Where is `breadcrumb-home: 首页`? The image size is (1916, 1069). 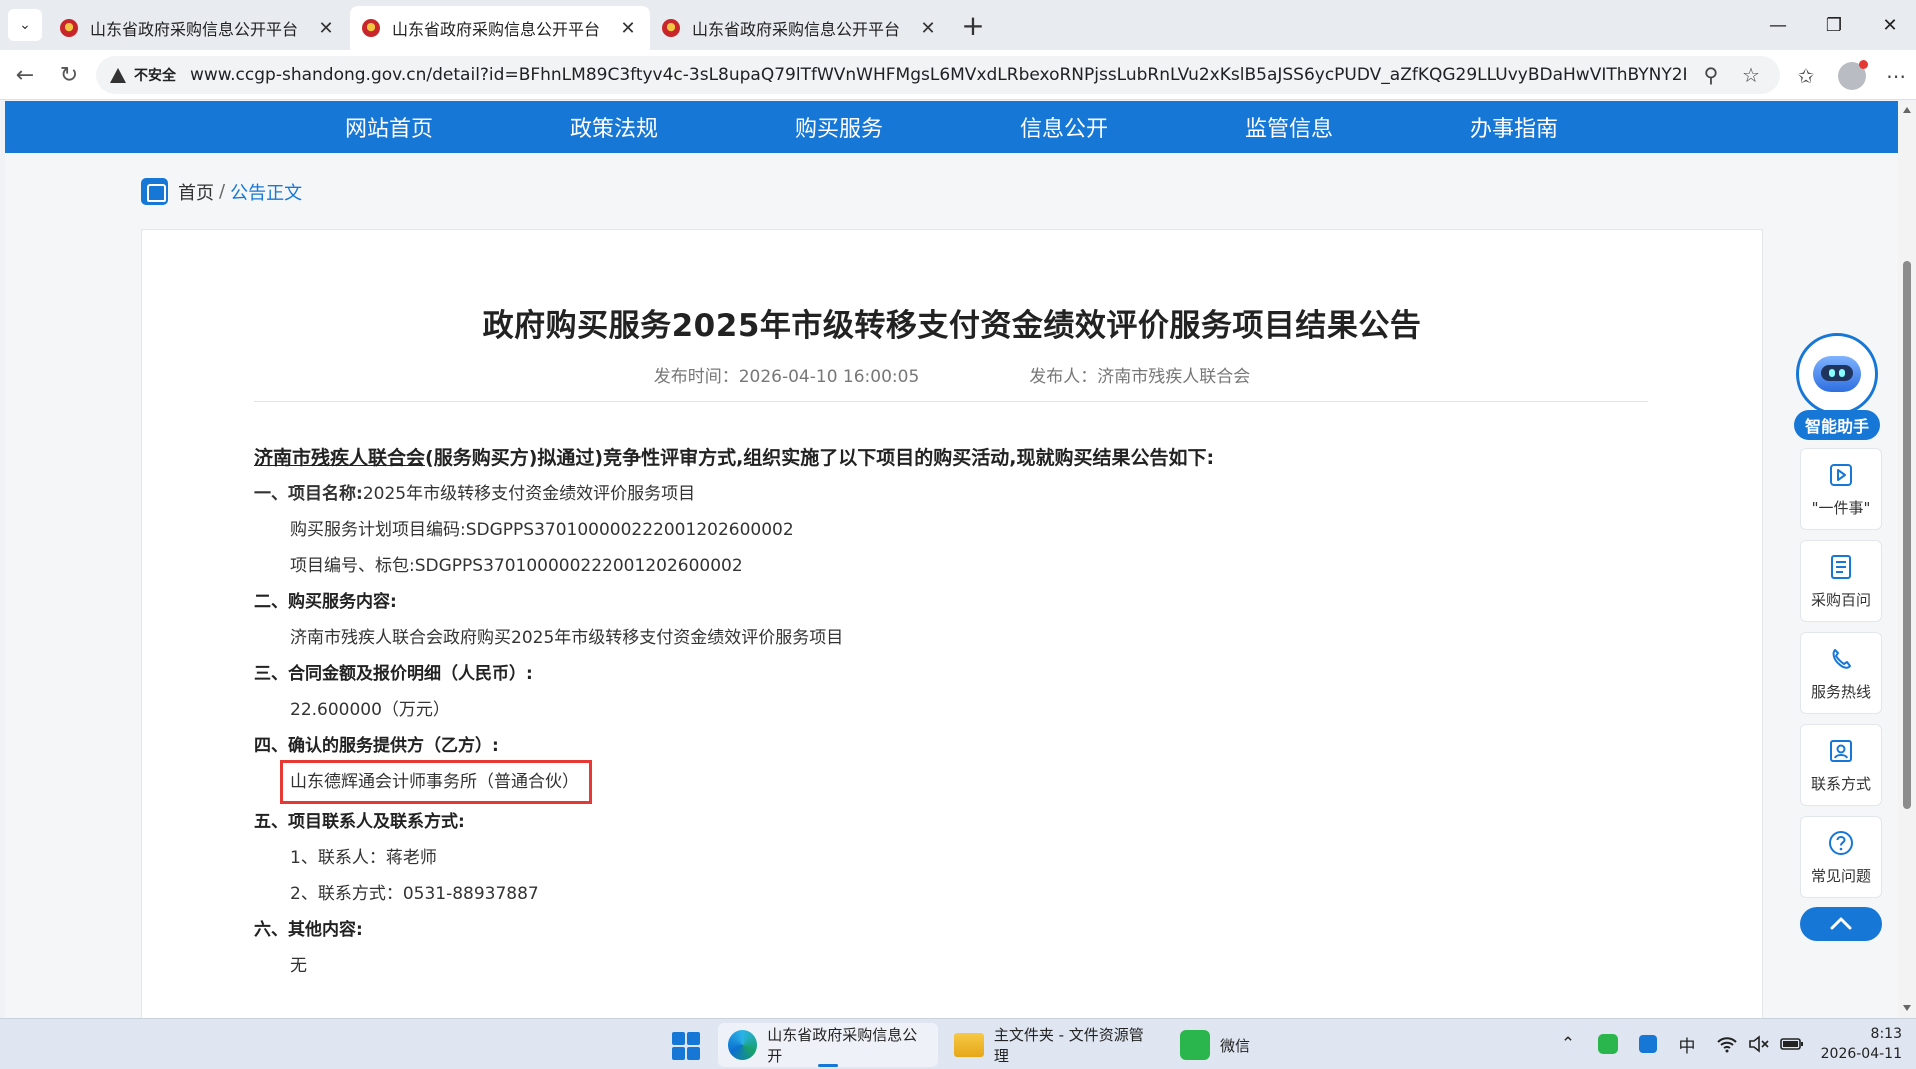 breadcrumb-home: 首页 is located at coordinates (196, 192).